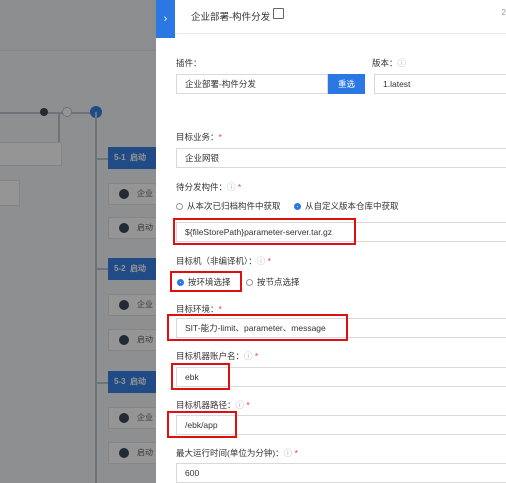  What do you see at coordinates (217, 356) in the screenshot?
I see `account-label: 目标机器账户名：ⓘ *` at bounding box center [217, 356].